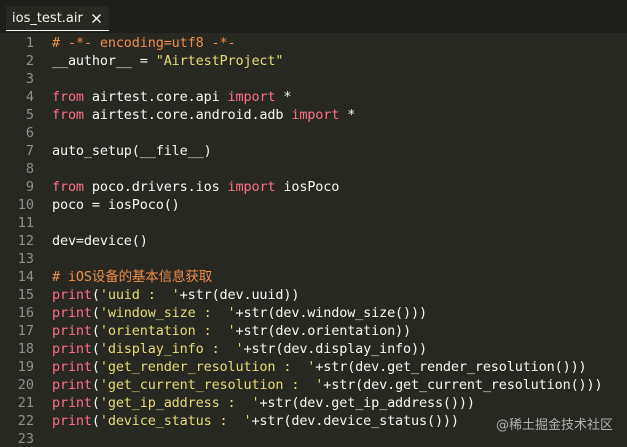  What do you see at coordinates (219, 61) in the screenshot?
I see `code-token-str: "AirtestProject"` at bounding box center [219, 61].